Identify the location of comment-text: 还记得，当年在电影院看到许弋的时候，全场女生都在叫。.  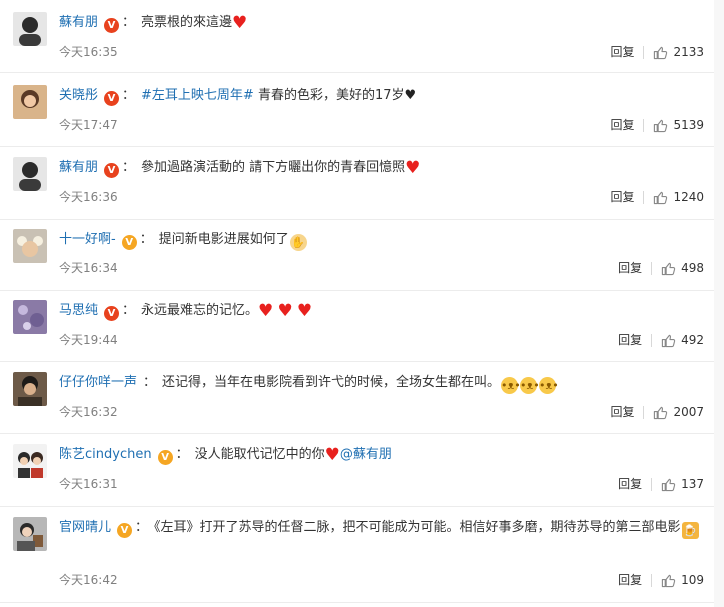
(331, 382).